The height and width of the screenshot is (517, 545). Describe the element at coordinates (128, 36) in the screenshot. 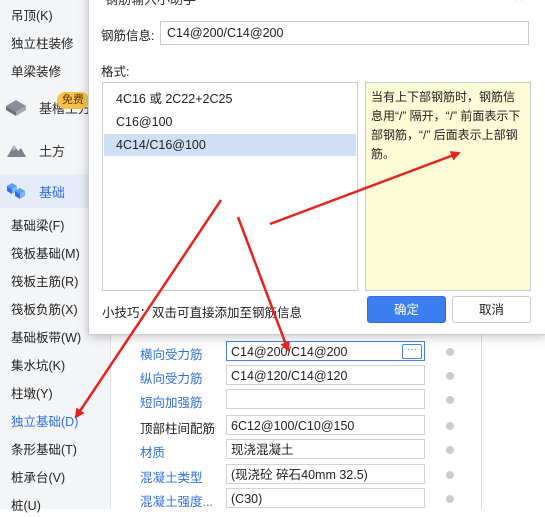

I see `rebar-info-label: 钢筋信息:` at that location.